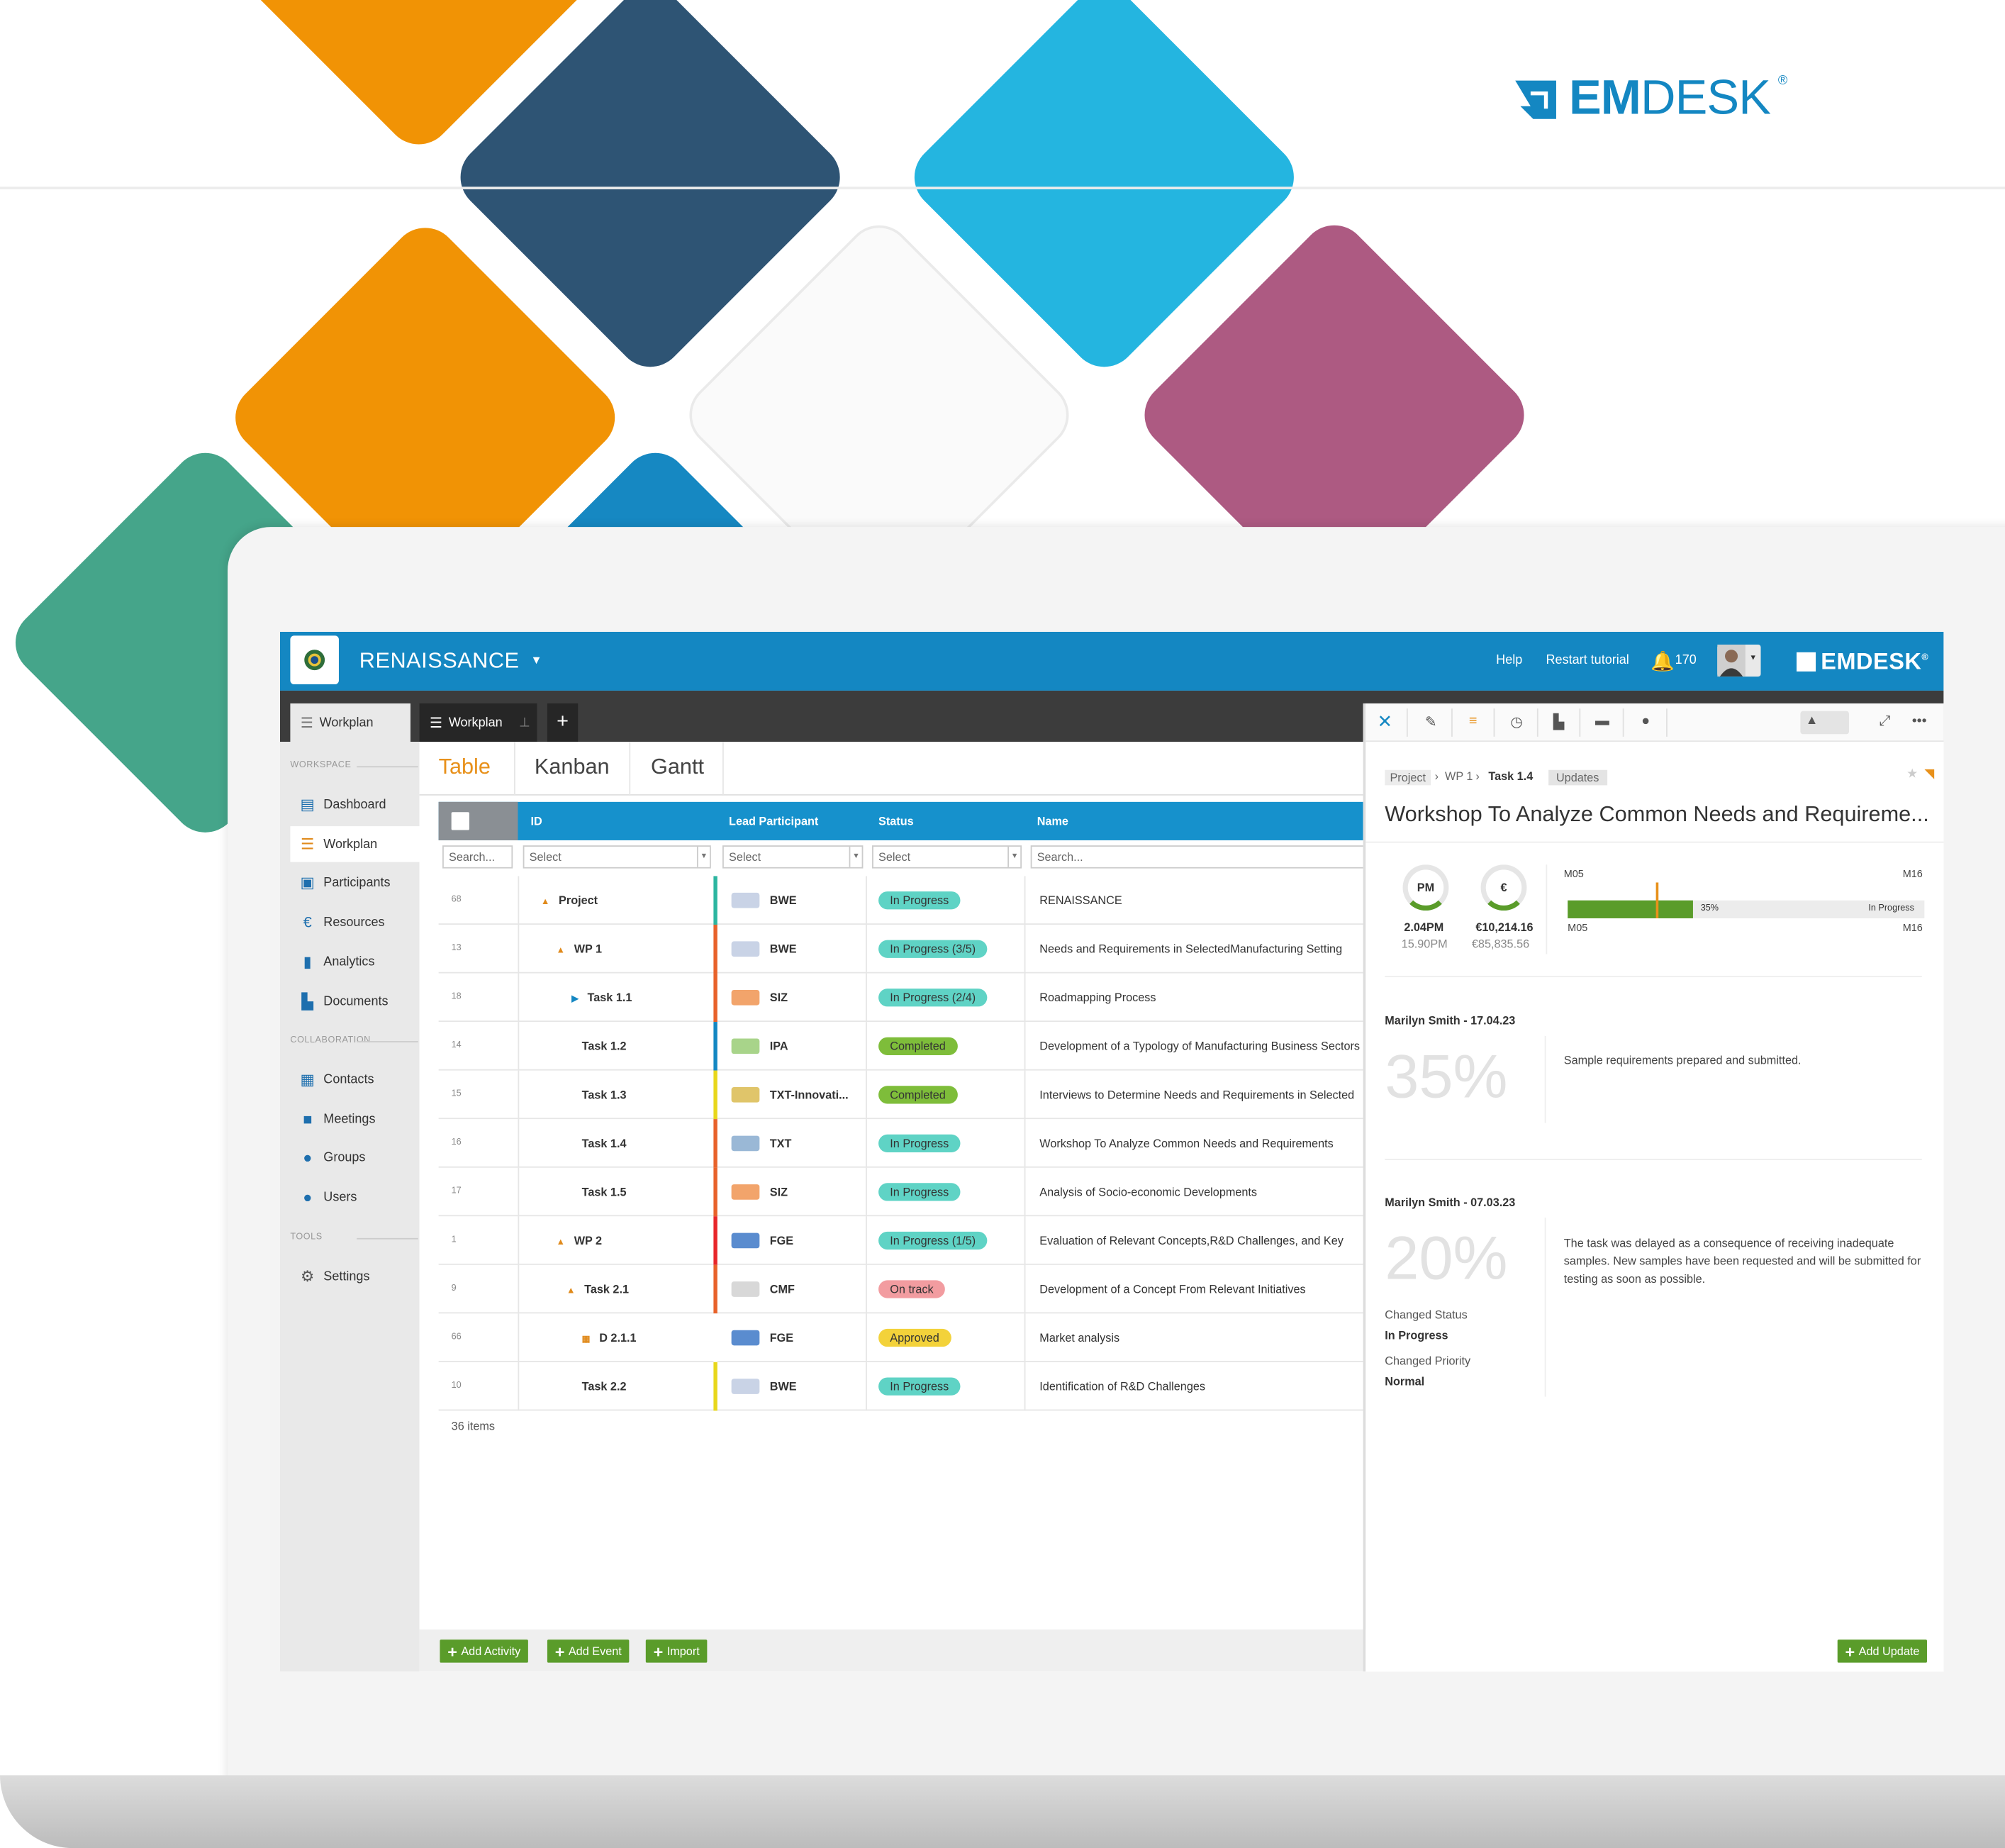  Describe the element at coordinates (901, 1337) in the screenshot. I see `table-row: 66 ▦ D 2.1.1 FGE Approved Market analysis` at that location.